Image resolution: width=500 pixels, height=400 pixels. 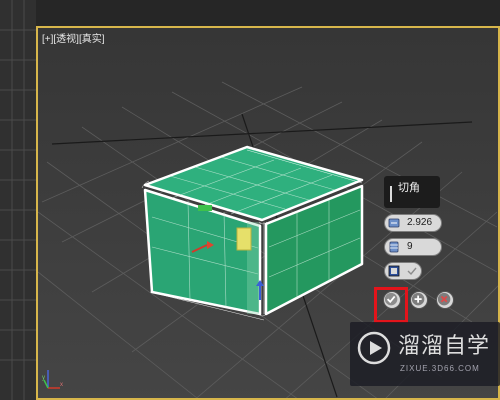 I want to click on chamfer-type-icon, so click(x=394, y=271).